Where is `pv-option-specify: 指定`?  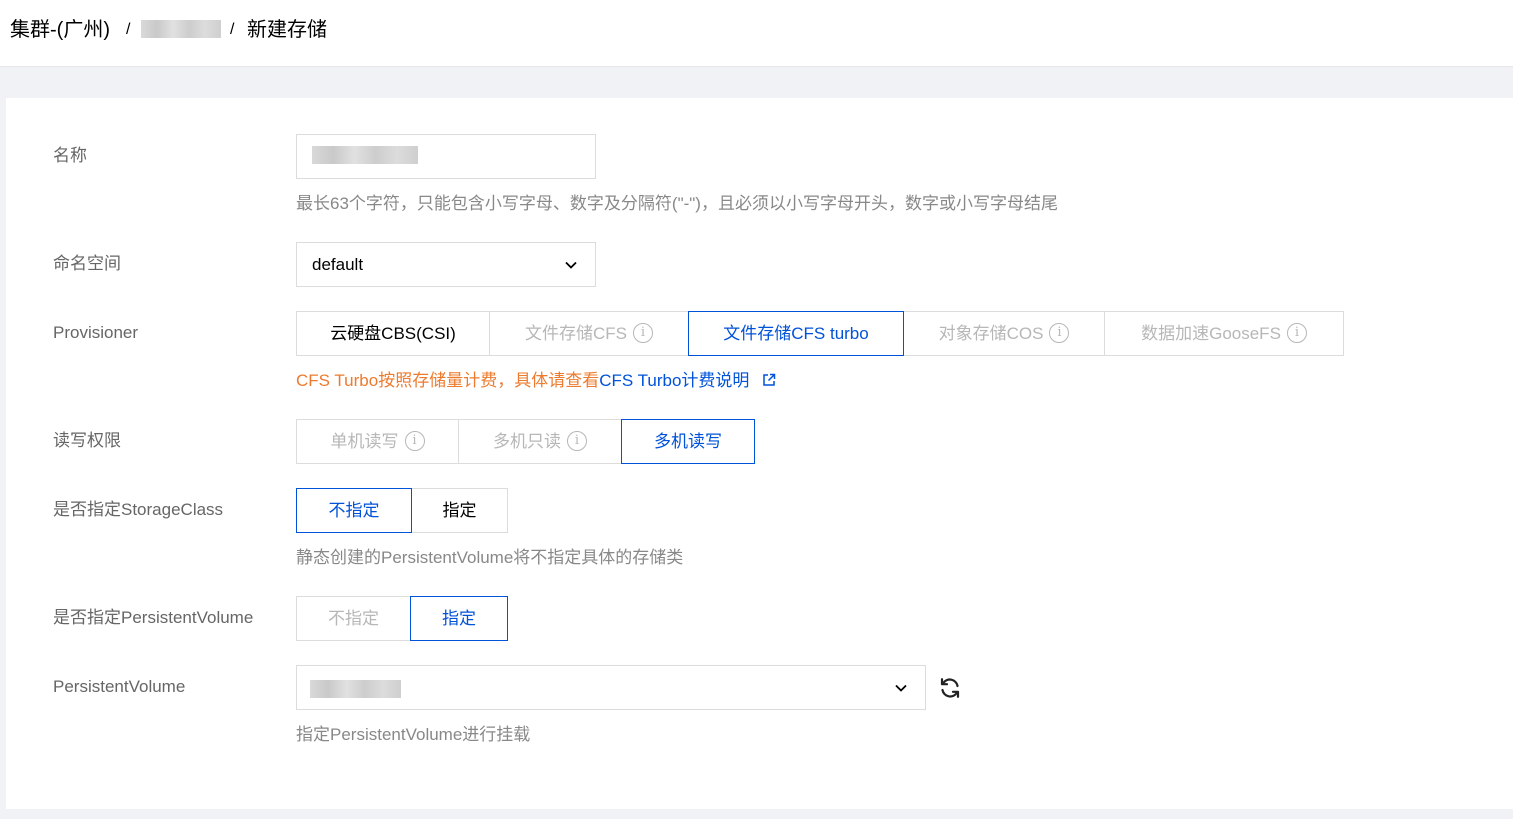
pv-option-specify: 指定 is located at coordinates (459, 618).